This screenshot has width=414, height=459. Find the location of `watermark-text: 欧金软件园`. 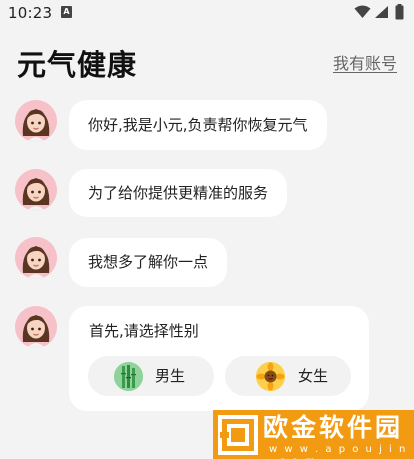

watermark-text: 欧金软件园 is located at coordinates (333, 427).